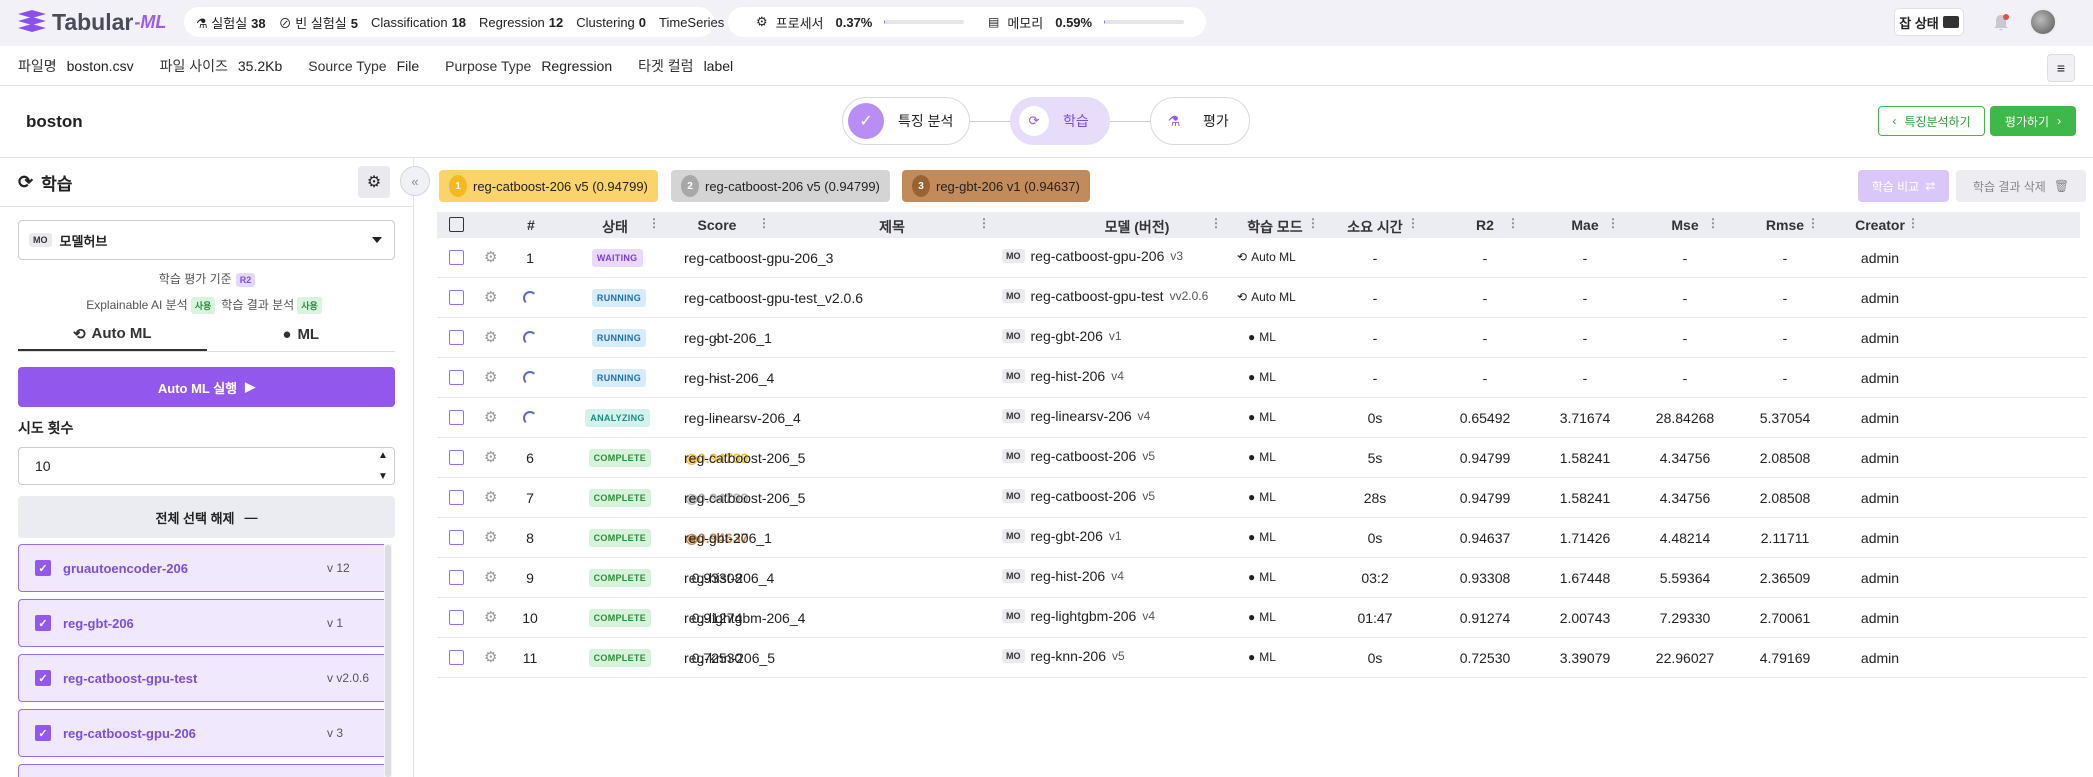 This screenshot has width=2093, height=777. I want to click on step-training: ⟳ 학습, so click(1060, 121).